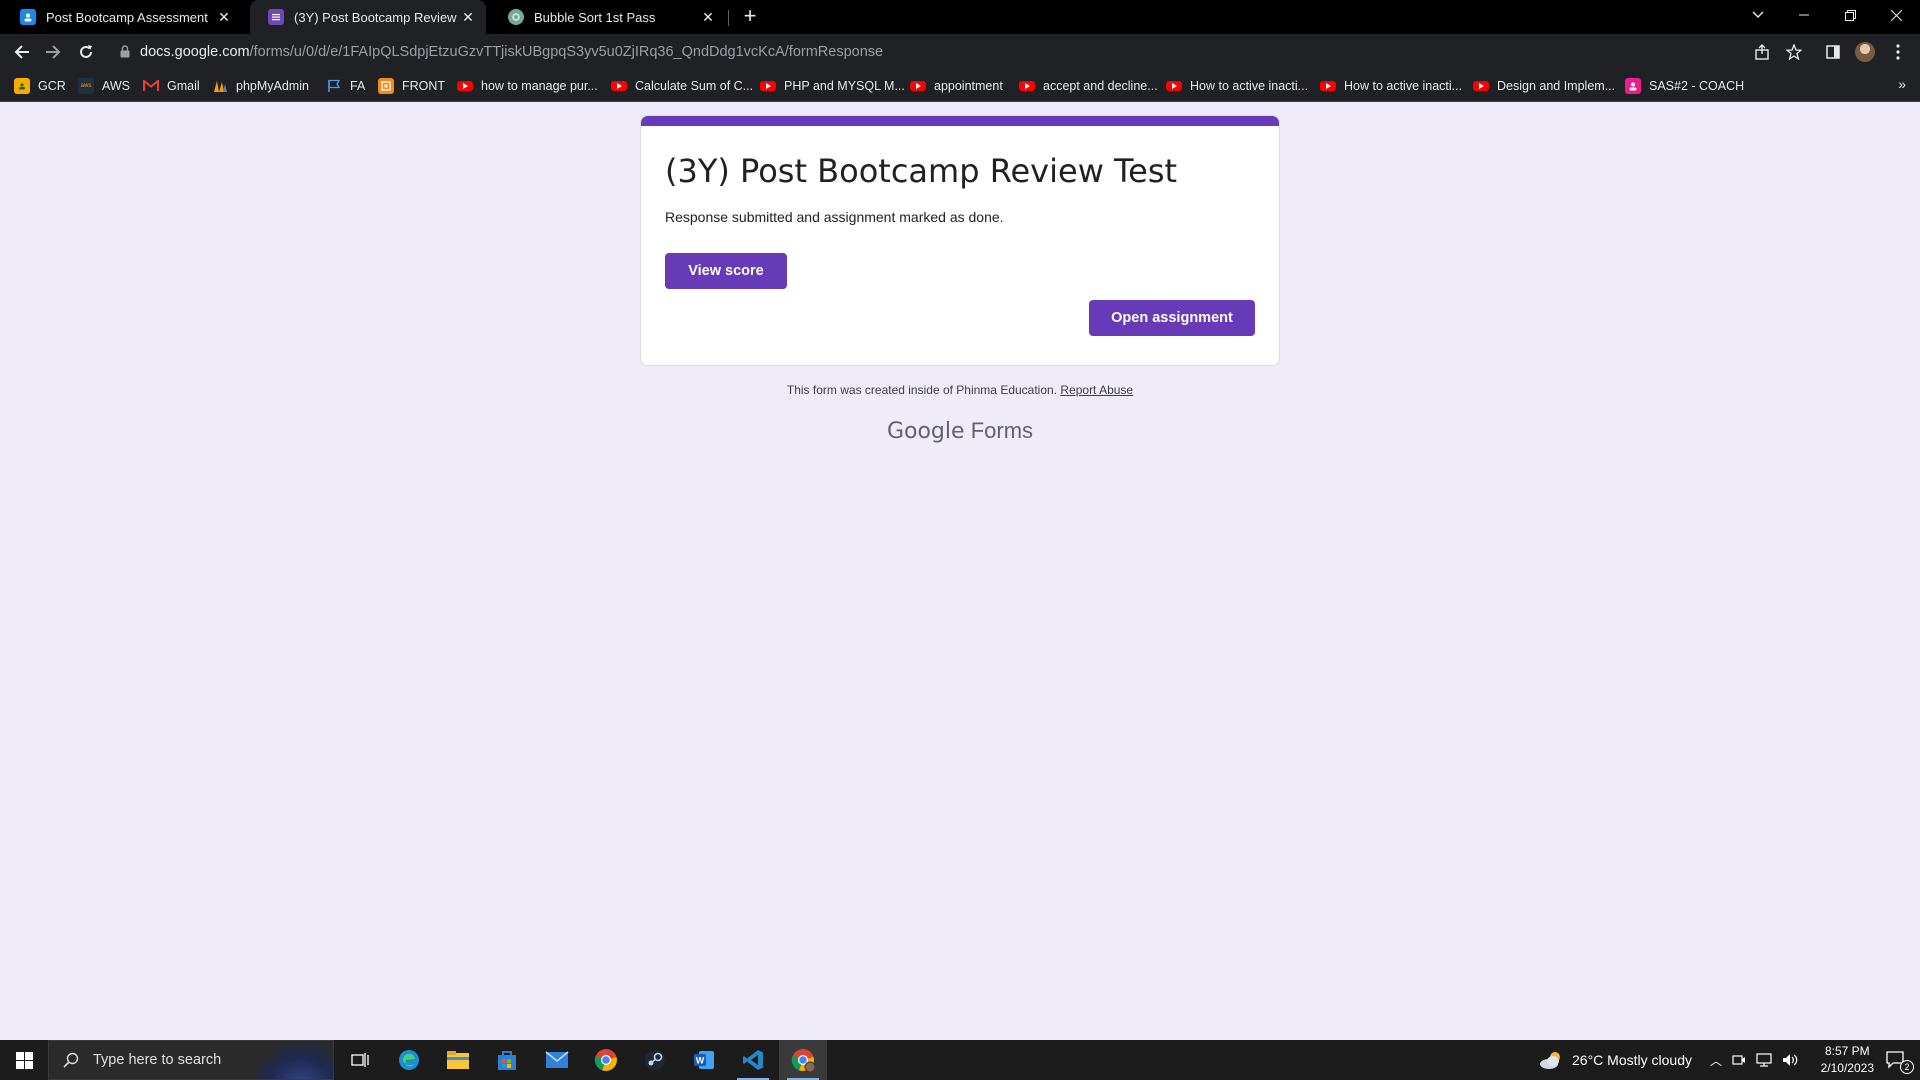 The width and height of the screenshot is (1920, 1080). Describe the element at coordinates (507, 1060) in the screenshot. I see `taskbar-store` at that location.